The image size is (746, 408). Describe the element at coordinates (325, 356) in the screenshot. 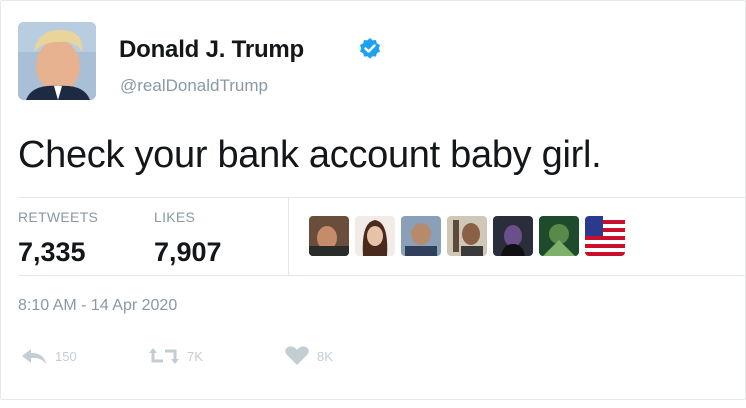

I see `like-count: 8K` at that location.